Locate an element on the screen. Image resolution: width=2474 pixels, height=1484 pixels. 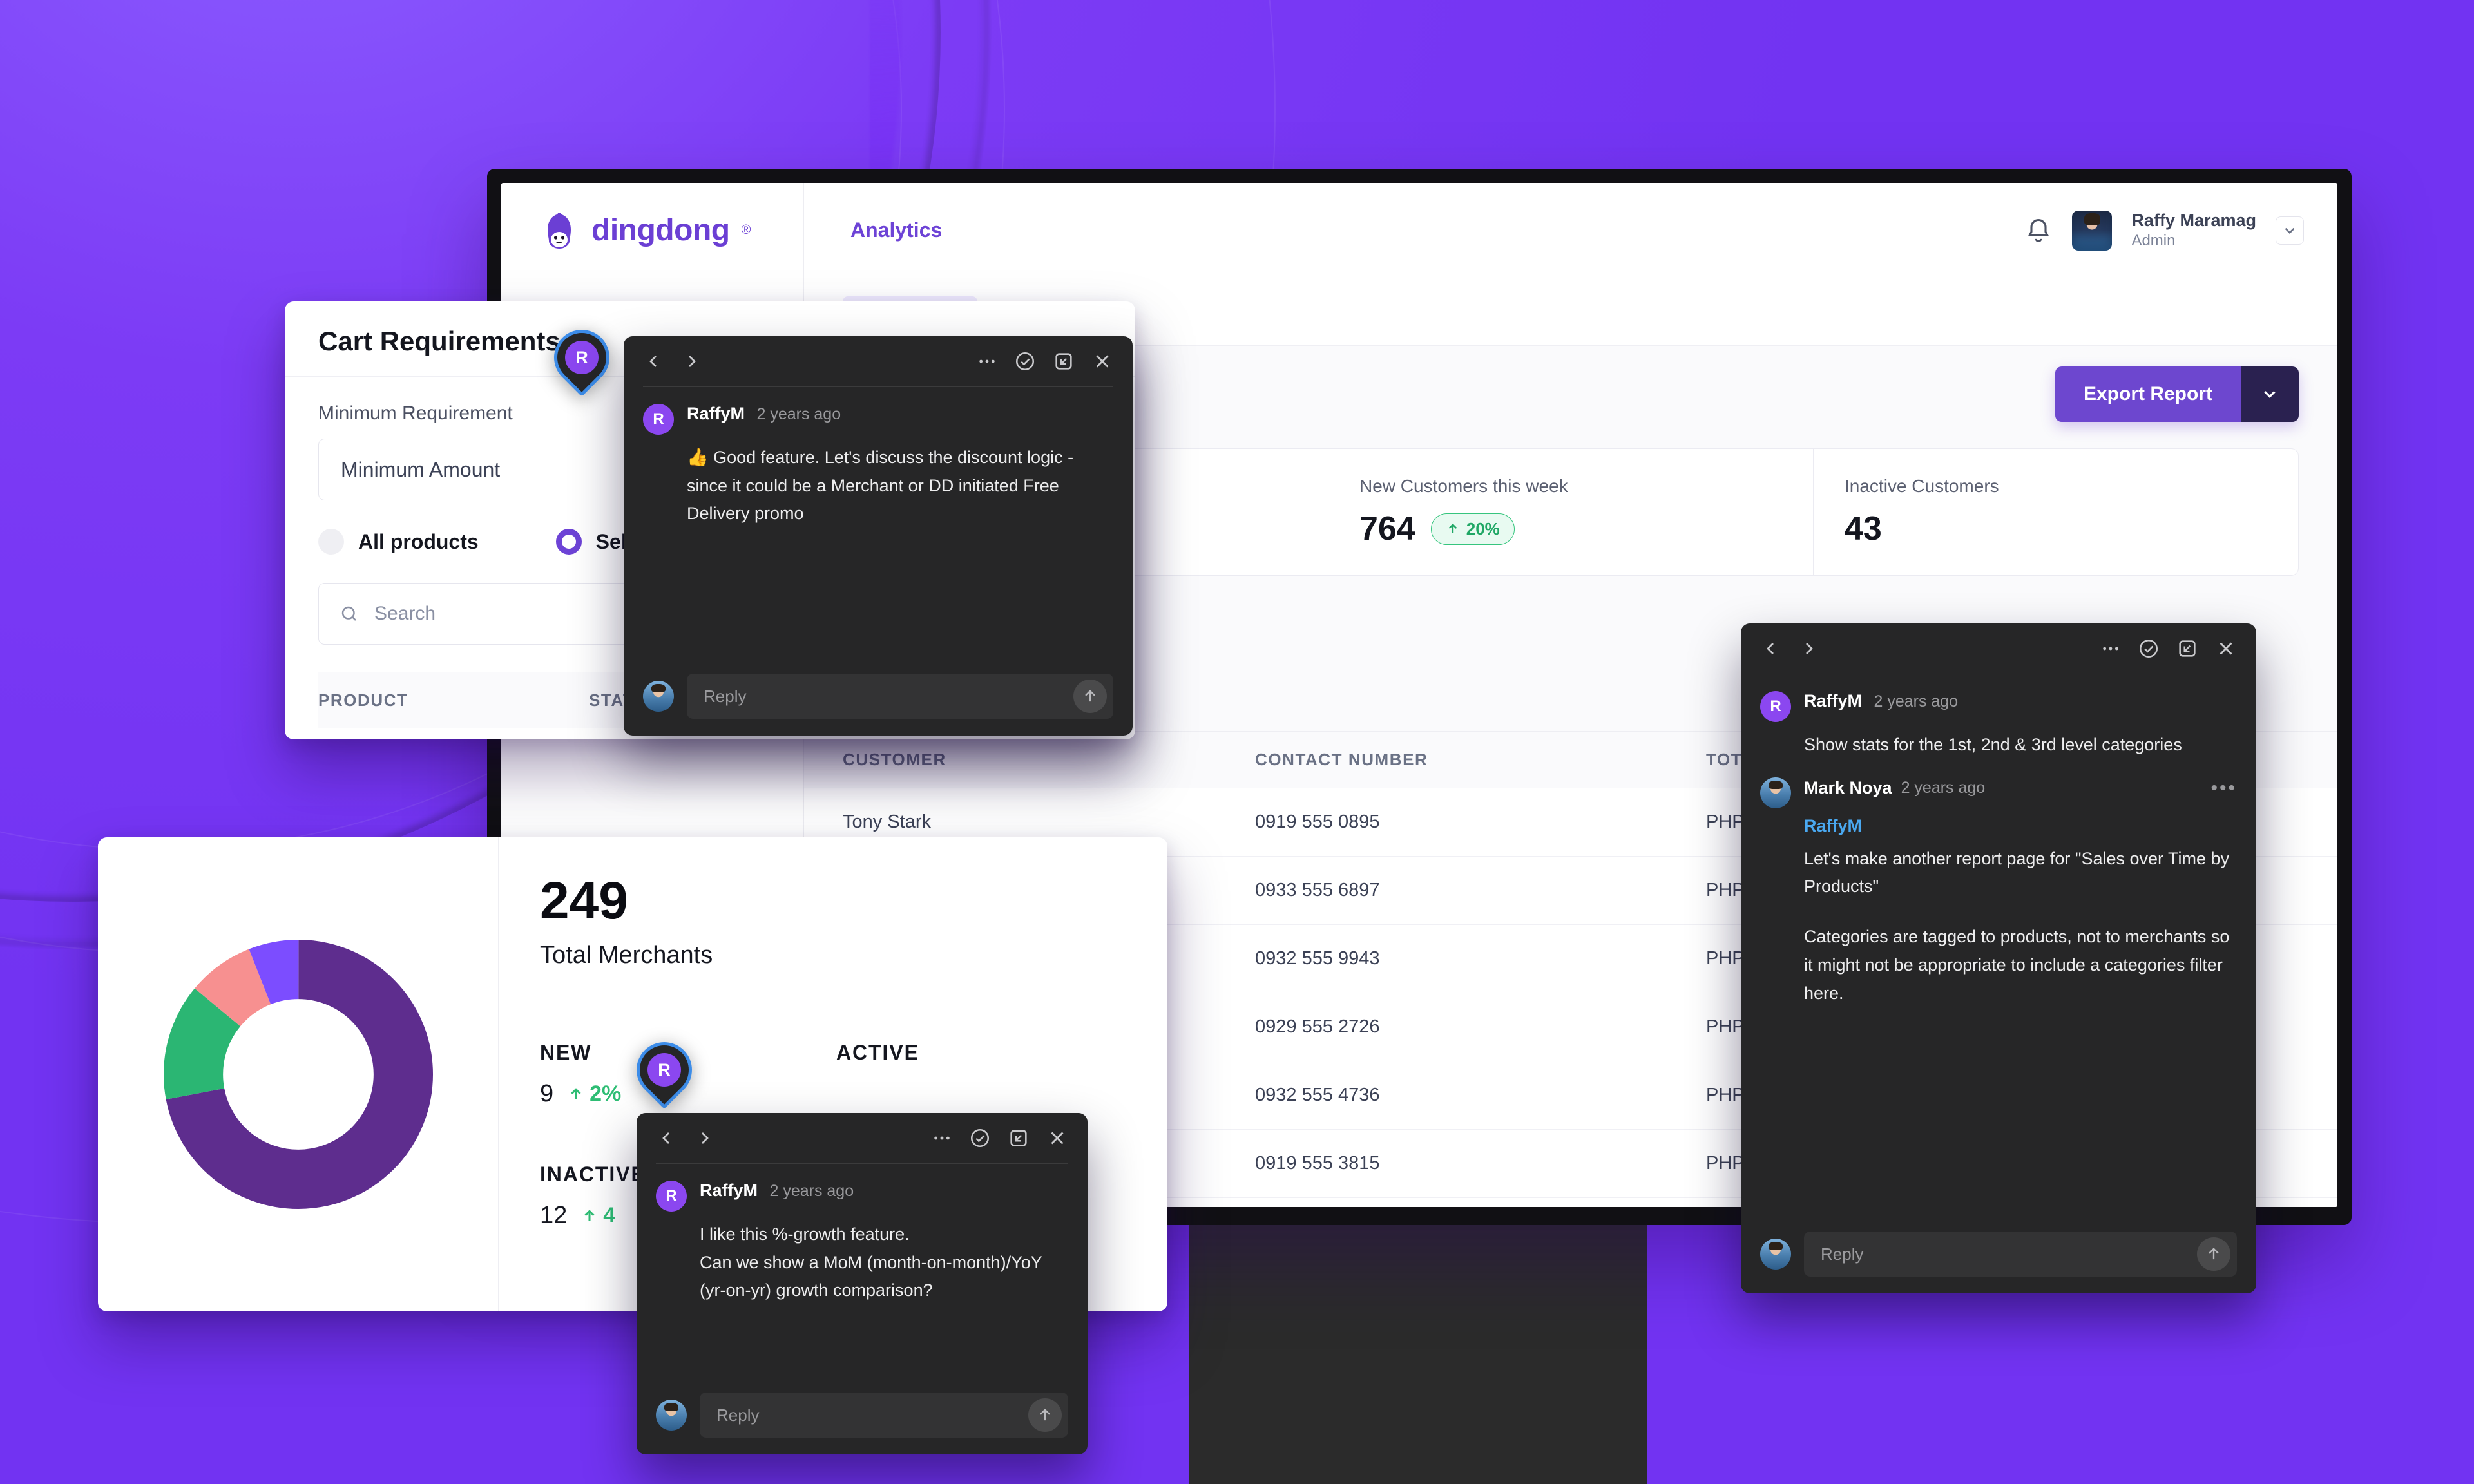
top-navigation: Analytics is located at coordinates (1414, 230).